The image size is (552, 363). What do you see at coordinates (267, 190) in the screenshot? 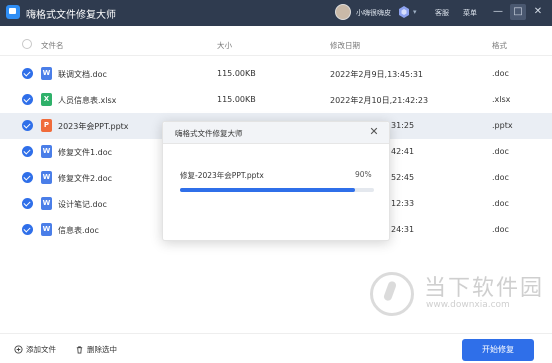
I see `progress-bar-fill` at bounding box center [267, 190].